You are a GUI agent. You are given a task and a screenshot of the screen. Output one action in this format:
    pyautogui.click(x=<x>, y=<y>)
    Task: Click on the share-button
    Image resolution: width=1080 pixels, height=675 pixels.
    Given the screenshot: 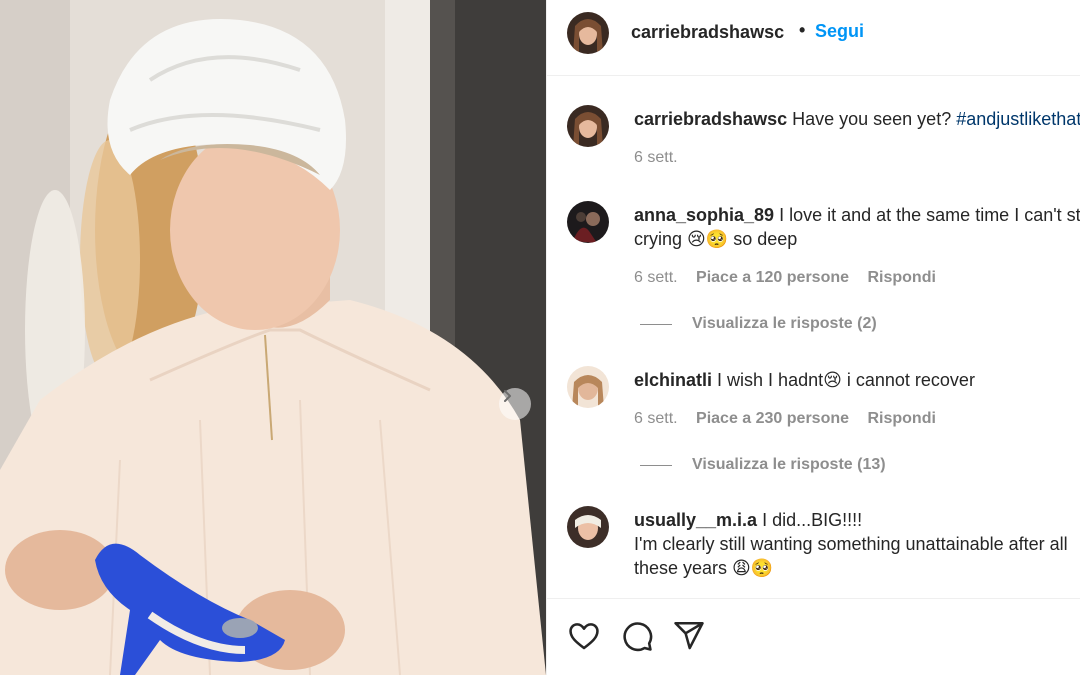 What is the action you would take?
    pyautogui.click(x=689, y=636)
    